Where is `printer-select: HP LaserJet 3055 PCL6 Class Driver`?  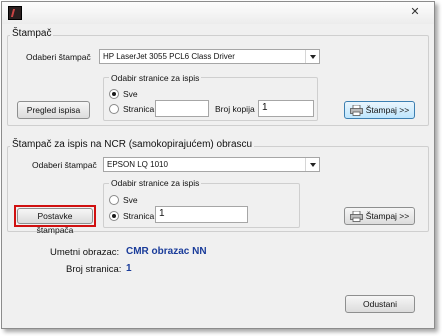 printer-select: HP LaserJet 3055 PCL6 Class Driver is located at coordinates (209, 56).